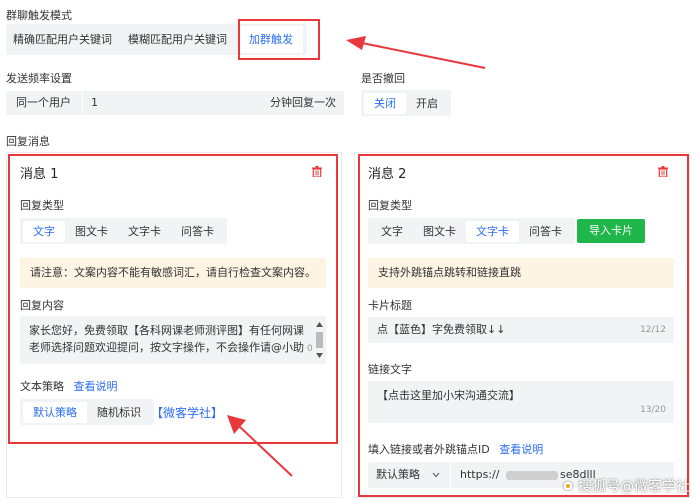  What do you see at coordinates (383, 78) in the screenshot?
I see `recall-label: 是否撤回` at bounding box center [383, 78].